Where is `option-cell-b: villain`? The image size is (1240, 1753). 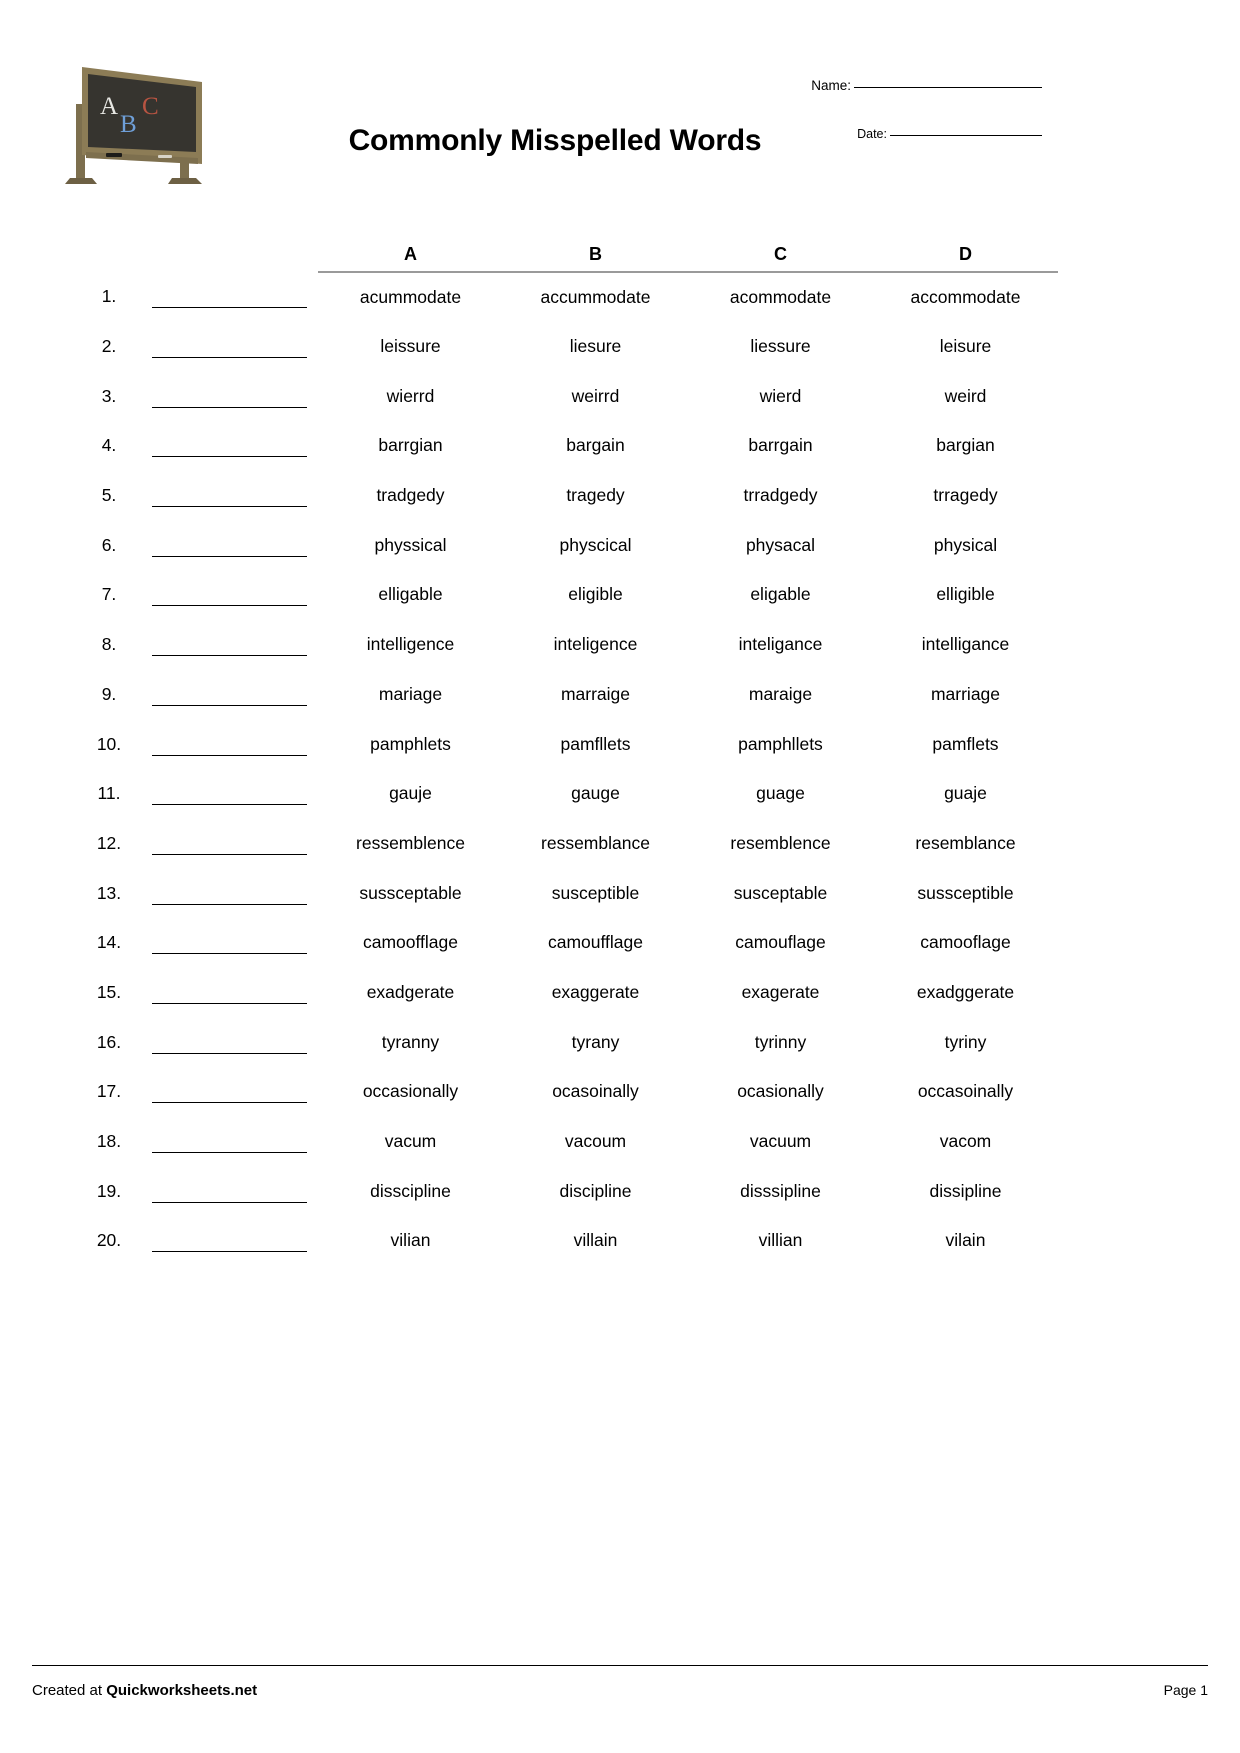
option-cell-b: villain is located at coordinates (595, 1241).